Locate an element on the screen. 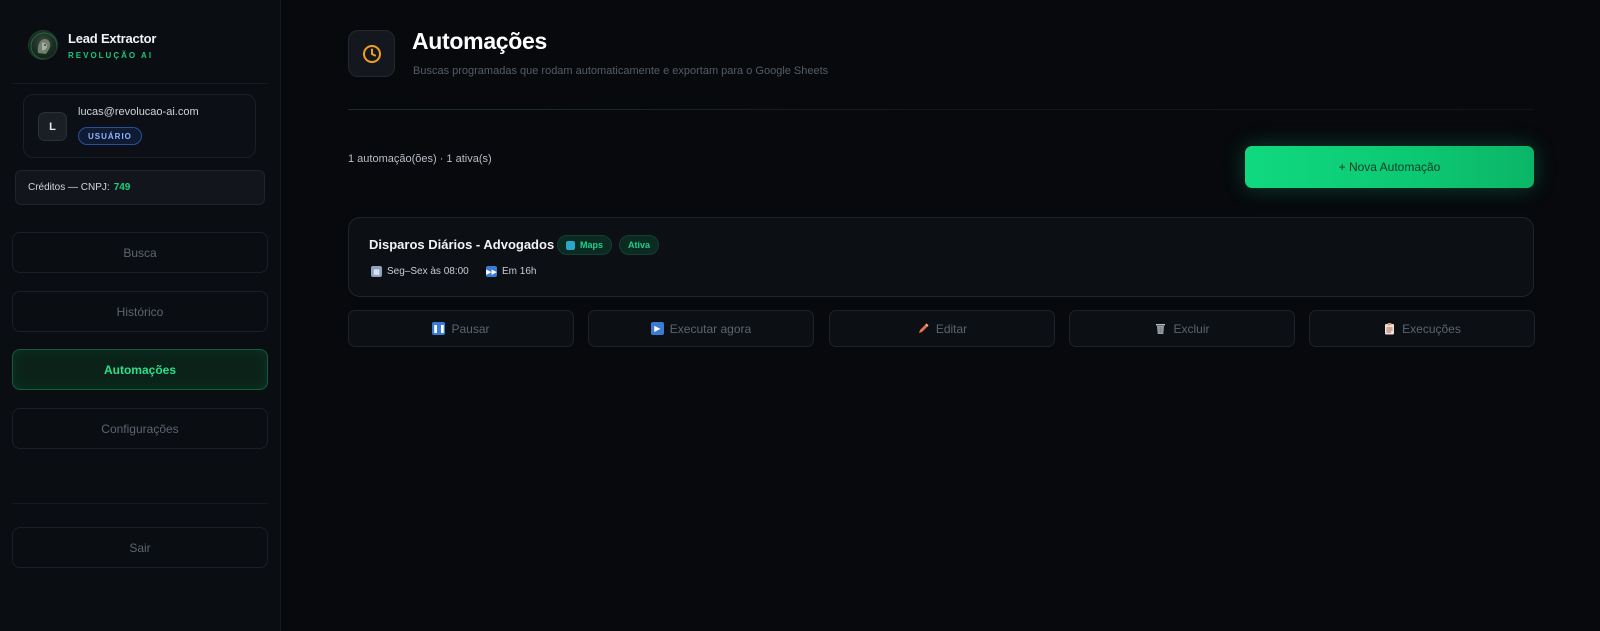  header-icon-box is located at coordinates (371, 53).